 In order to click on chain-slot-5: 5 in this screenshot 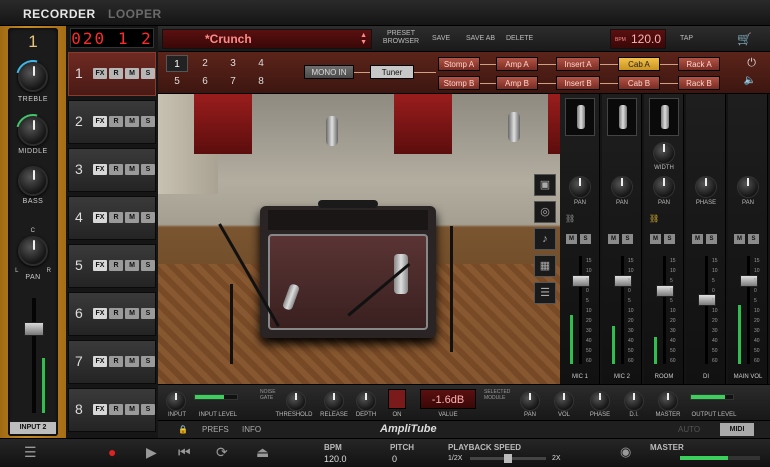, I will do `click(177, 81)`.